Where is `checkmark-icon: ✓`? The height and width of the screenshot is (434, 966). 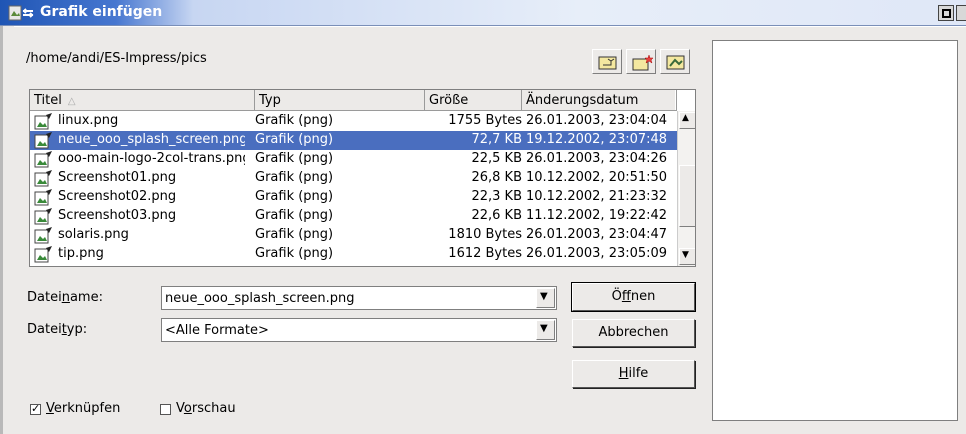 checkmark-icon: ✓ is located at coordinates (36, 408).